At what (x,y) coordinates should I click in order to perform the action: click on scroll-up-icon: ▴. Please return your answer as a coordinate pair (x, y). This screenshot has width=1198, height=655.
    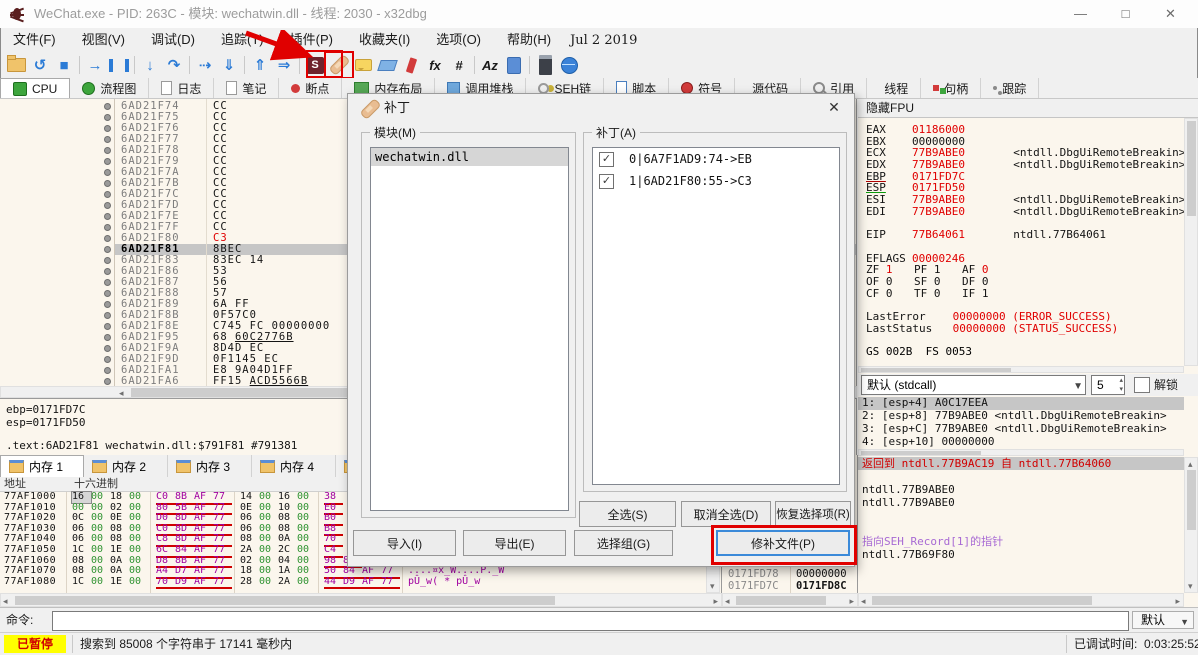
    Looking at the image, I should click on (1190, 464).